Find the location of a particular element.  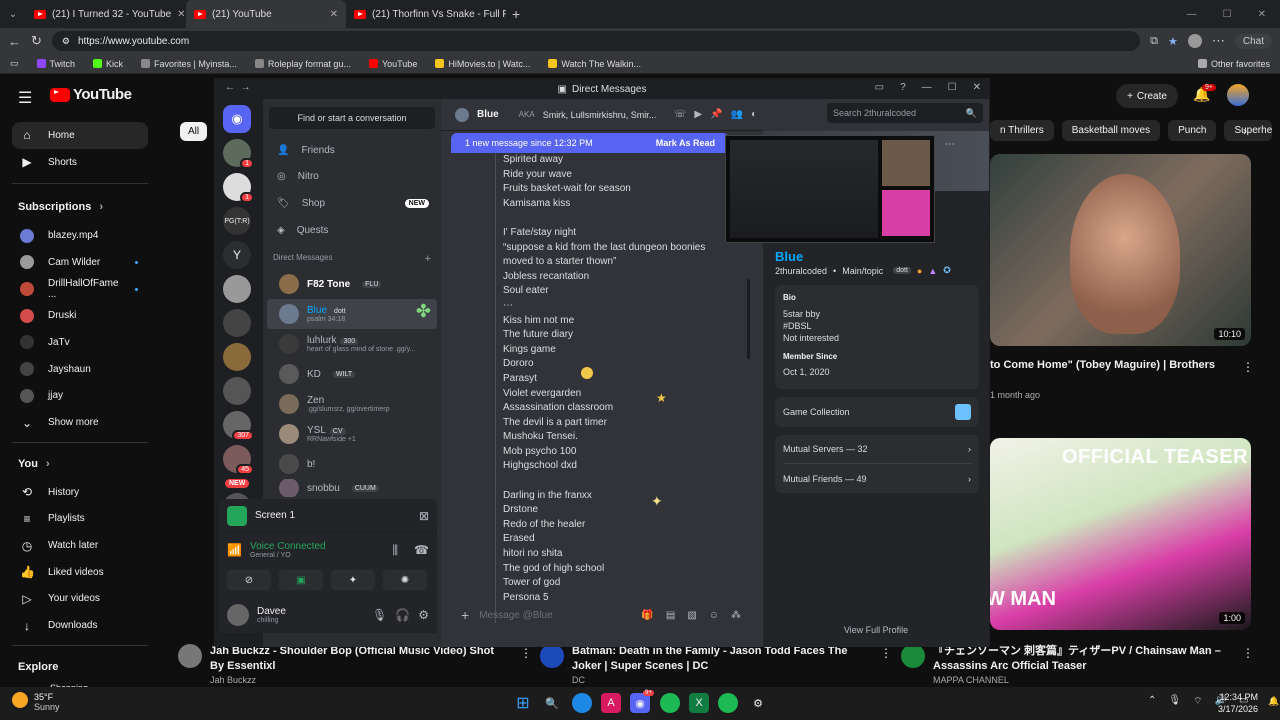

nav-nitro: ◎ Nitro is located at coordinates (352, 177).